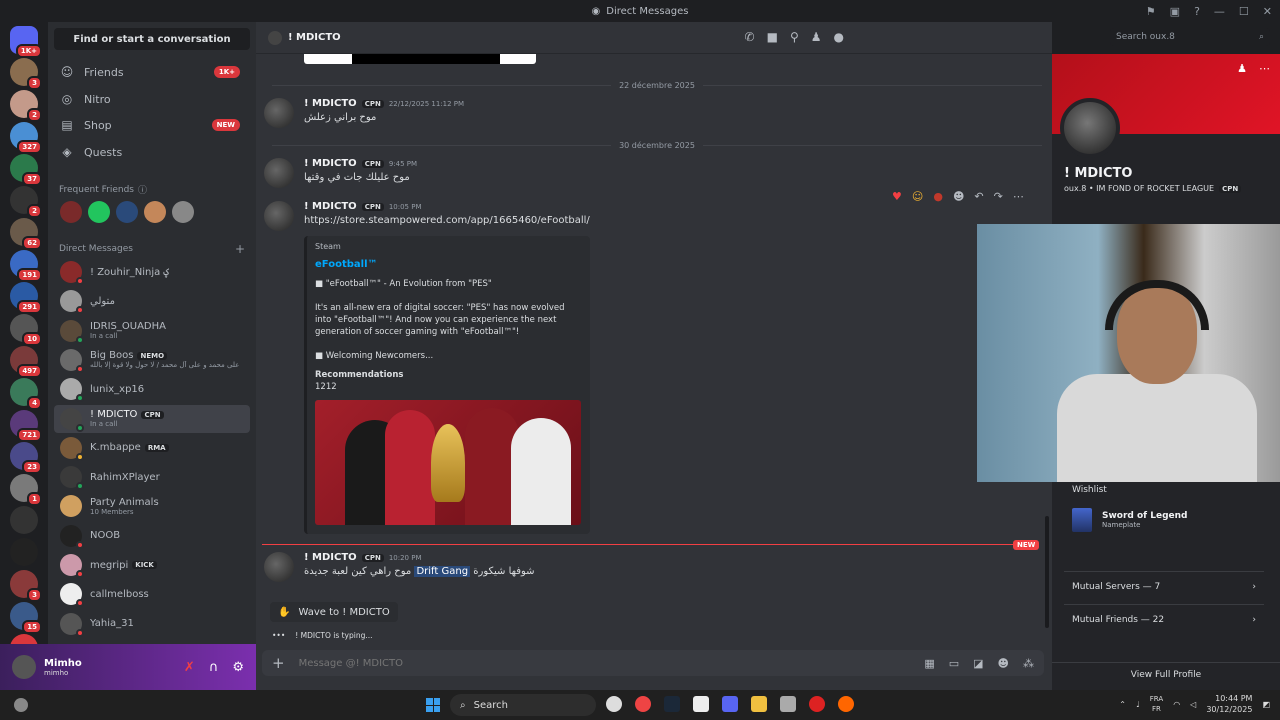 The image size is (1280, 720). I want to click on server-icon: 37, so click(26, 170).